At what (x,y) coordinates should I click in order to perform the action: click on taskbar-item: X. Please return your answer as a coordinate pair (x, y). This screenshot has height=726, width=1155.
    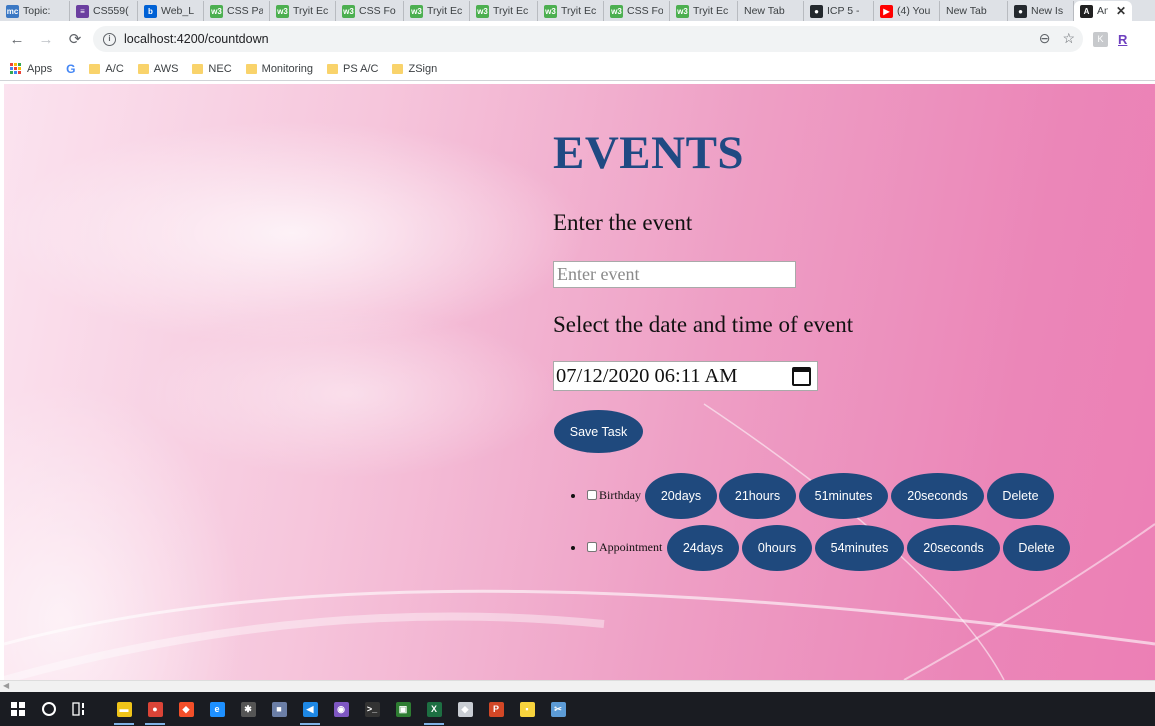
    Looking at the image, I should click on (434, 710).